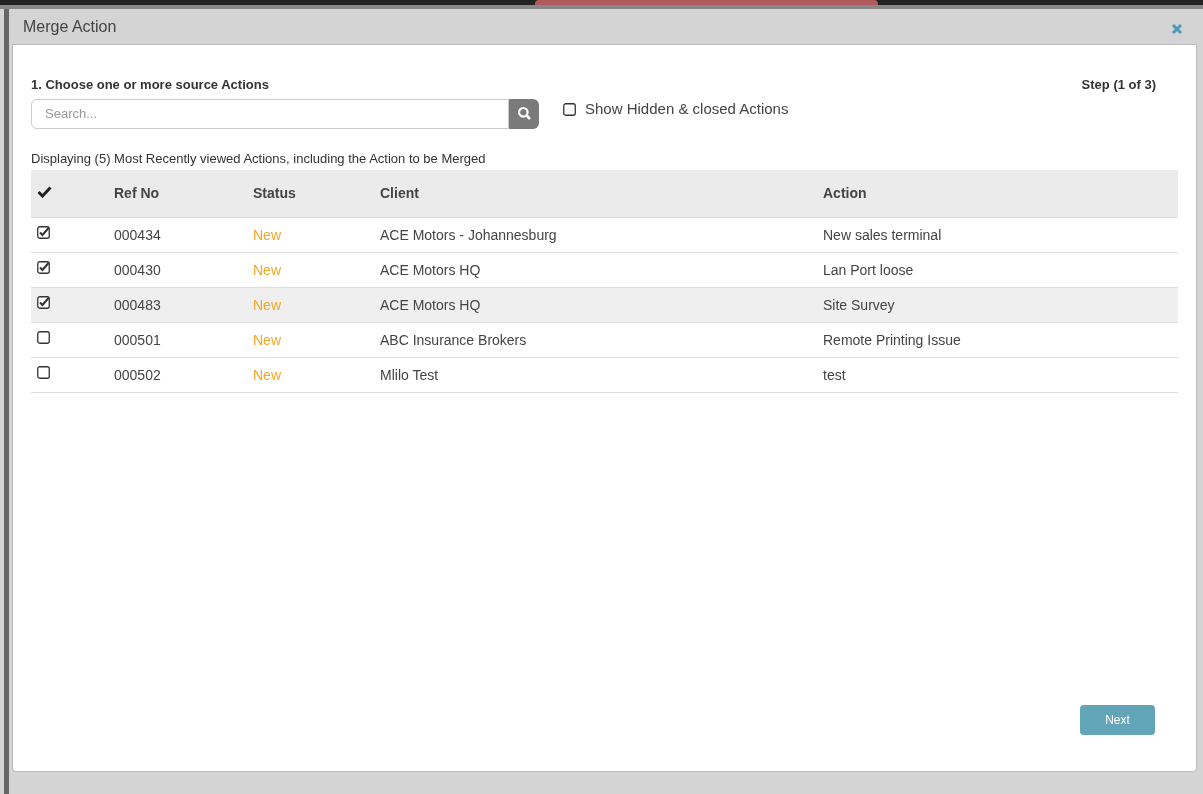 The image size is (1203, 794). I want to click on search-button, so click(524, 113).